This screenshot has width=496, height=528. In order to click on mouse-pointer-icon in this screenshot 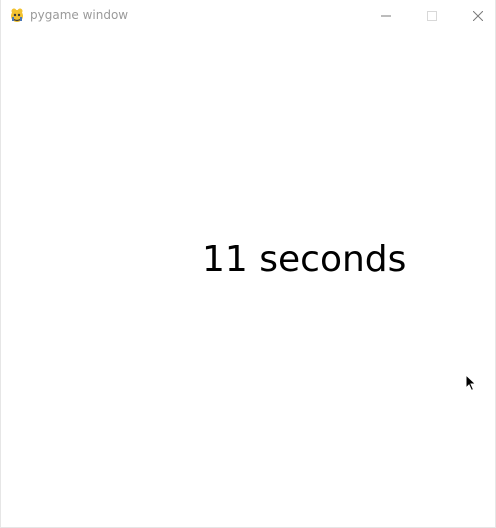, I will do `click(471, 382)`.